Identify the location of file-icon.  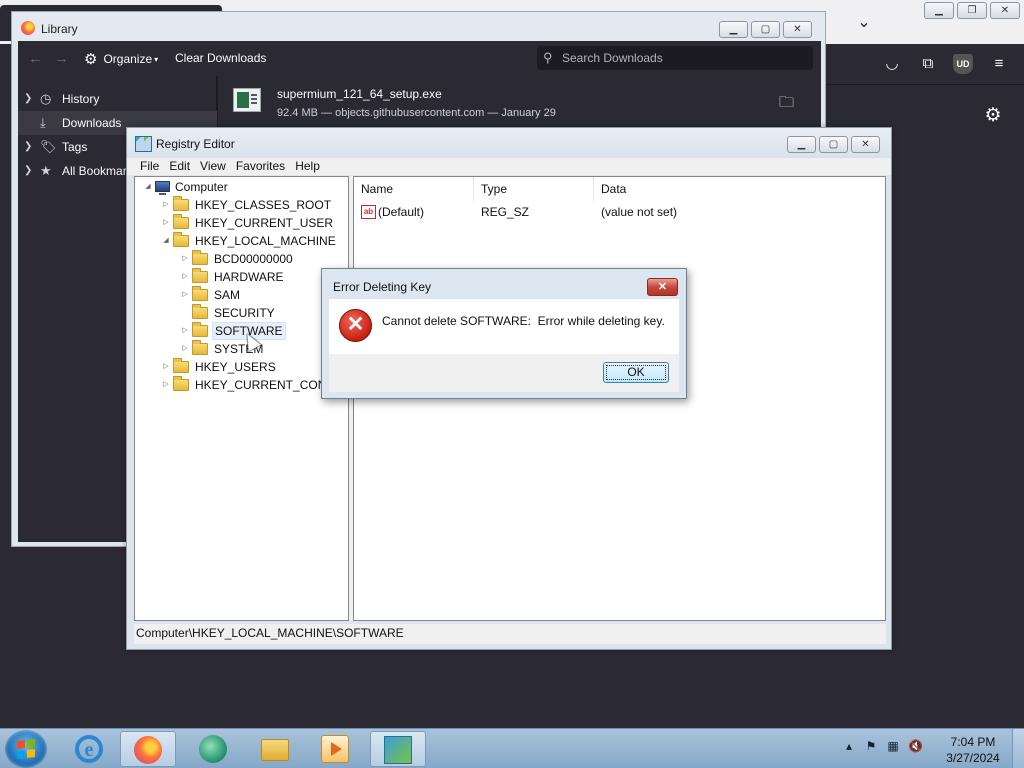
(247, 100).